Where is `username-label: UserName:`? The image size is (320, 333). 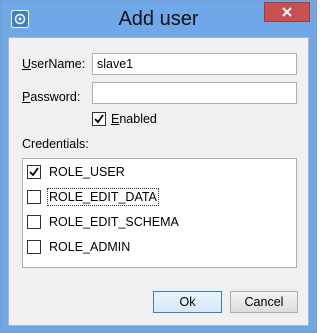 username-label: UserName: is located at coordinates (53, 64).